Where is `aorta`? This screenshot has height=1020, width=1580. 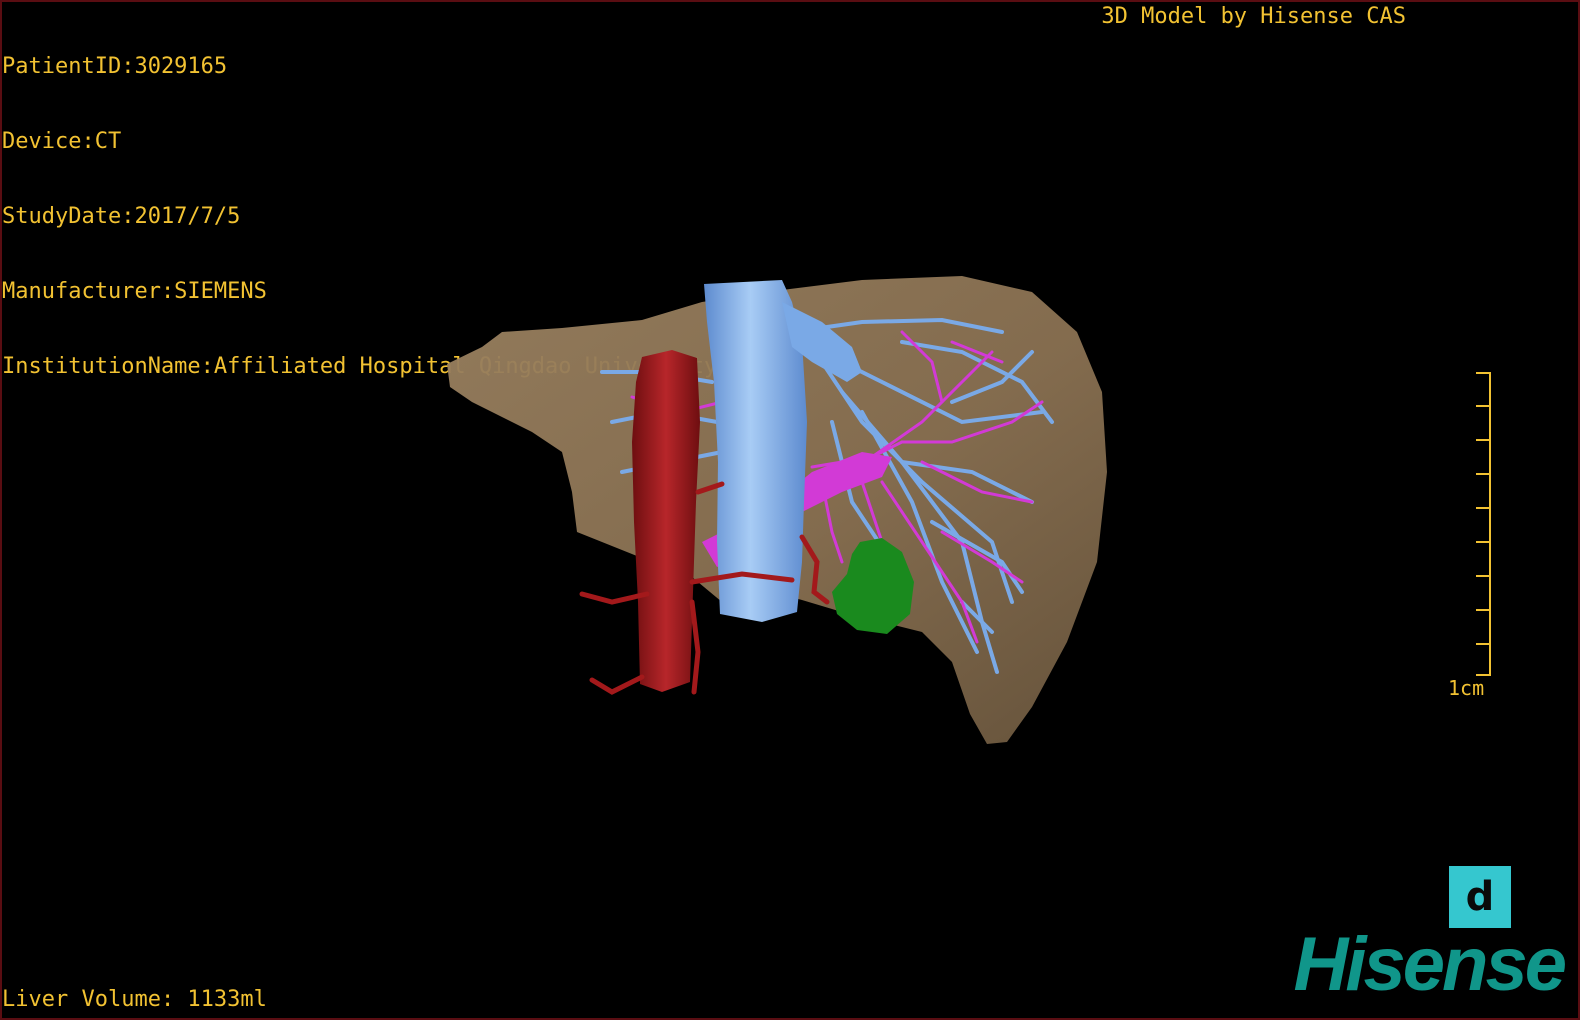
aorta is located at coordinates (666, 521).